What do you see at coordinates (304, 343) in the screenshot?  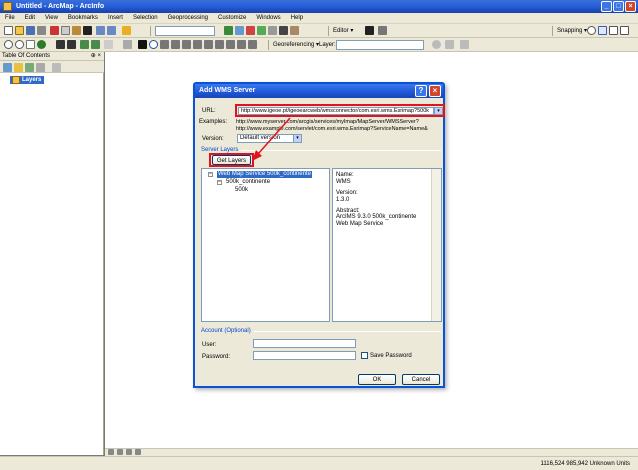 I see `user-input` at bounding box center [304, 343].